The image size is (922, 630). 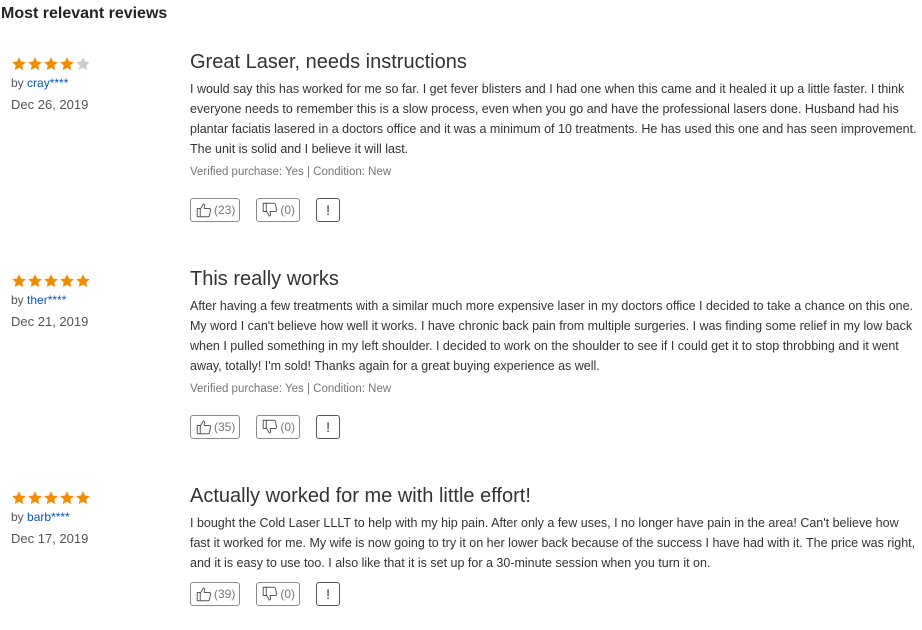 What do you see at coordinates (83, 64) in the screenshot?
I see `star-empty-icon` at bounding box center [83, 64].